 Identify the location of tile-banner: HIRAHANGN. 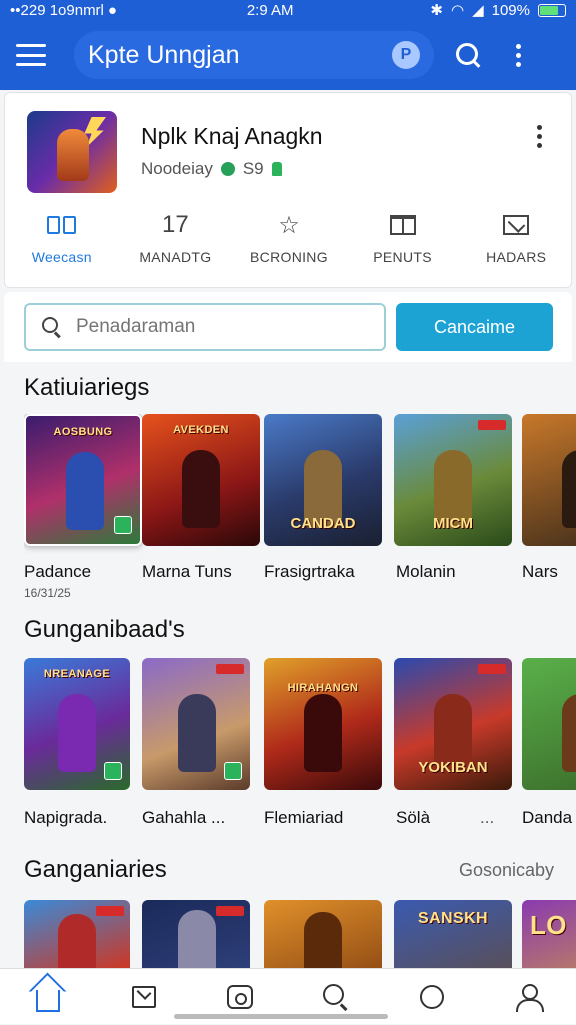
(323, 688).